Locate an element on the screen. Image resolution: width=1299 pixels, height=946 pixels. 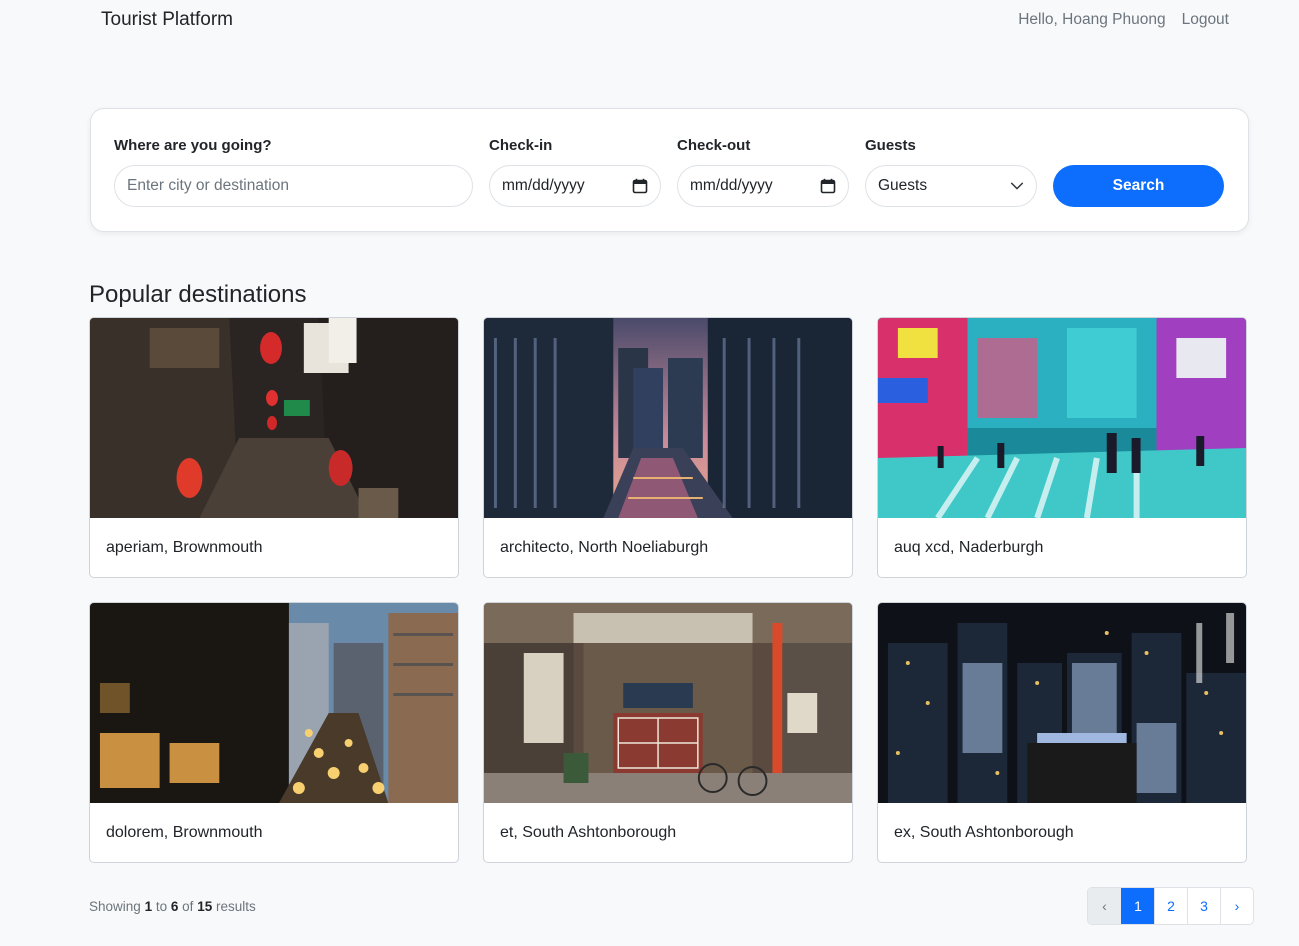
destination-input is located at coordinates (293, 186).